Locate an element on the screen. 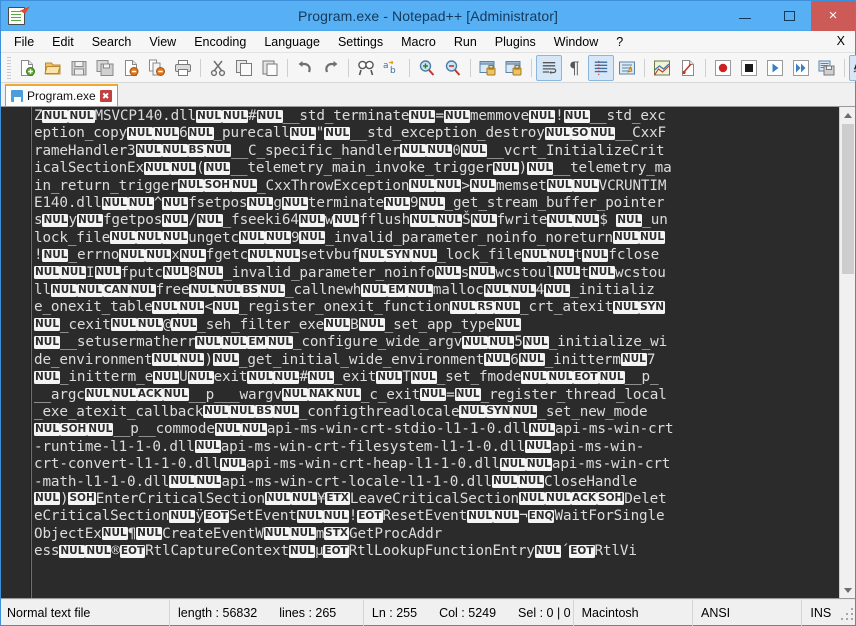  zoom-in-icon is located at coordinates (427, 68).